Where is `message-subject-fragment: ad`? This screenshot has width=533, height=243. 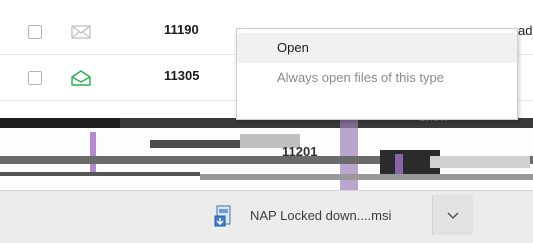 message-subject-fragment: ad is located at coordinates (525, 30).